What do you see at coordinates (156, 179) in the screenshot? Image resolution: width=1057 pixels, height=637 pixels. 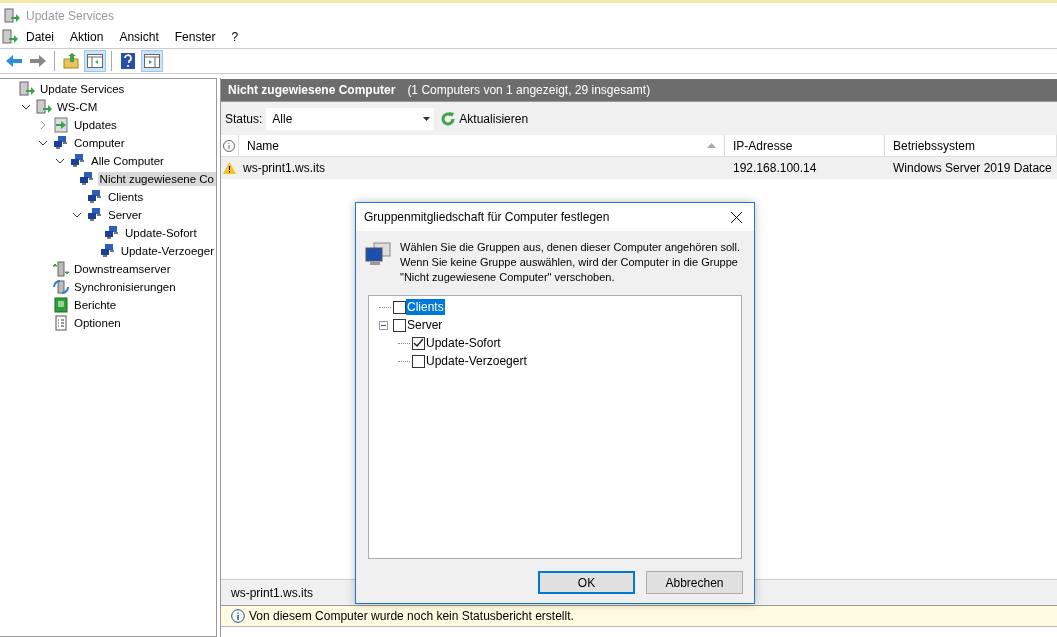 I see `tree-item: Nicht zugewiesene Co` at bounding box center [156, 179].